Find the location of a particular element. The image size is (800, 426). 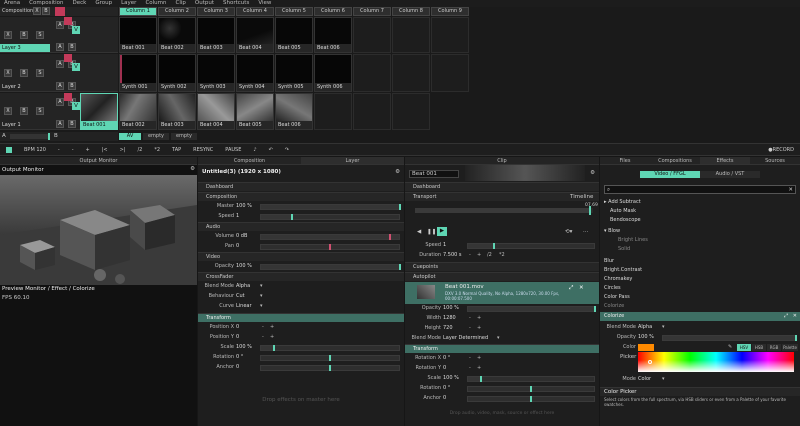

clip-anchor-value: 0 is located at coordinates (444, 398).